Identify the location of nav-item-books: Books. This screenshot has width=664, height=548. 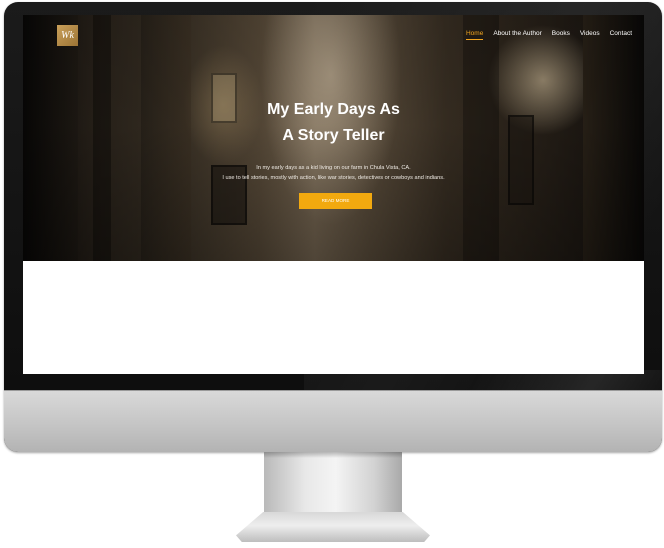
(561, 35).